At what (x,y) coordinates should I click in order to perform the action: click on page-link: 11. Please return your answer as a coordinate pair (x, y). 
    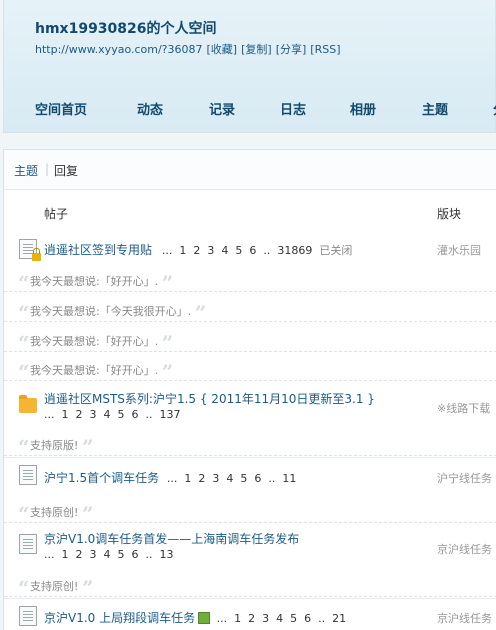
    Looking at the image, I should click on (289, 478).